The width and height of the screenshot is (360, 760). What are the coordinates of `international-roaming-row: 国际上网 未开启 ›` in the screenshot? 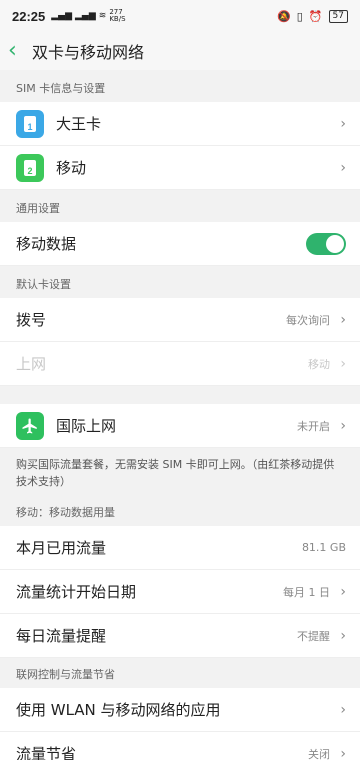 It's located at (180, 426).